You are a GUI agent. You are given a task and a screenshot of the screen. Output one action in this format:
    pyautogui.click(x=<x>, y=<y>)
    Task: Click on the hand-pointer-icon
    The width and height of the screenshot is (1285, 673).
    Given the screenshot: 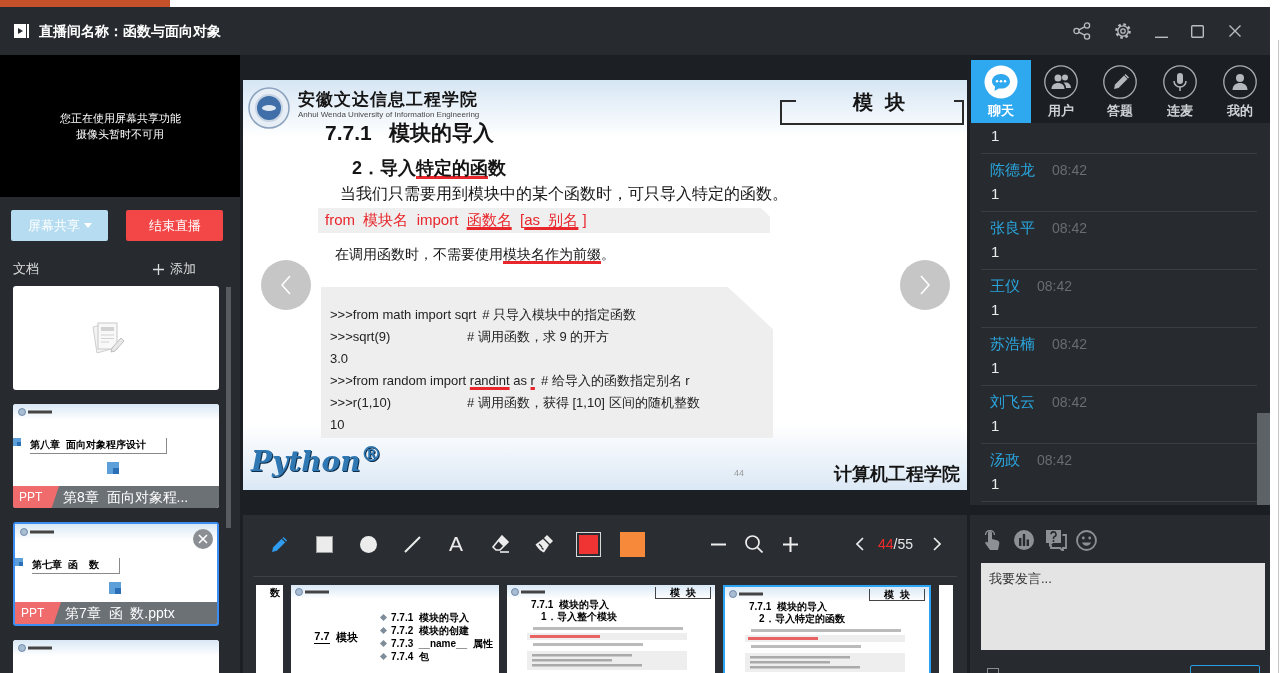 What is the action you would take?
    pyautogui.click(x=992, y=540)
    